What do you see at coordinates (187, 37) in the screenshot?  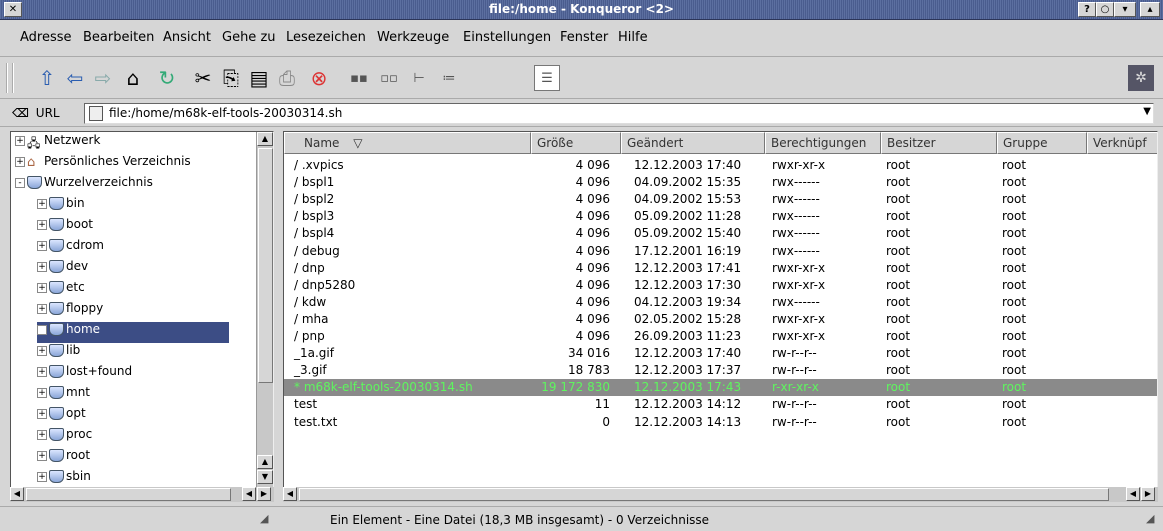 I see `menu-ansicht: Ansicht` at bounding box center [187, 37].